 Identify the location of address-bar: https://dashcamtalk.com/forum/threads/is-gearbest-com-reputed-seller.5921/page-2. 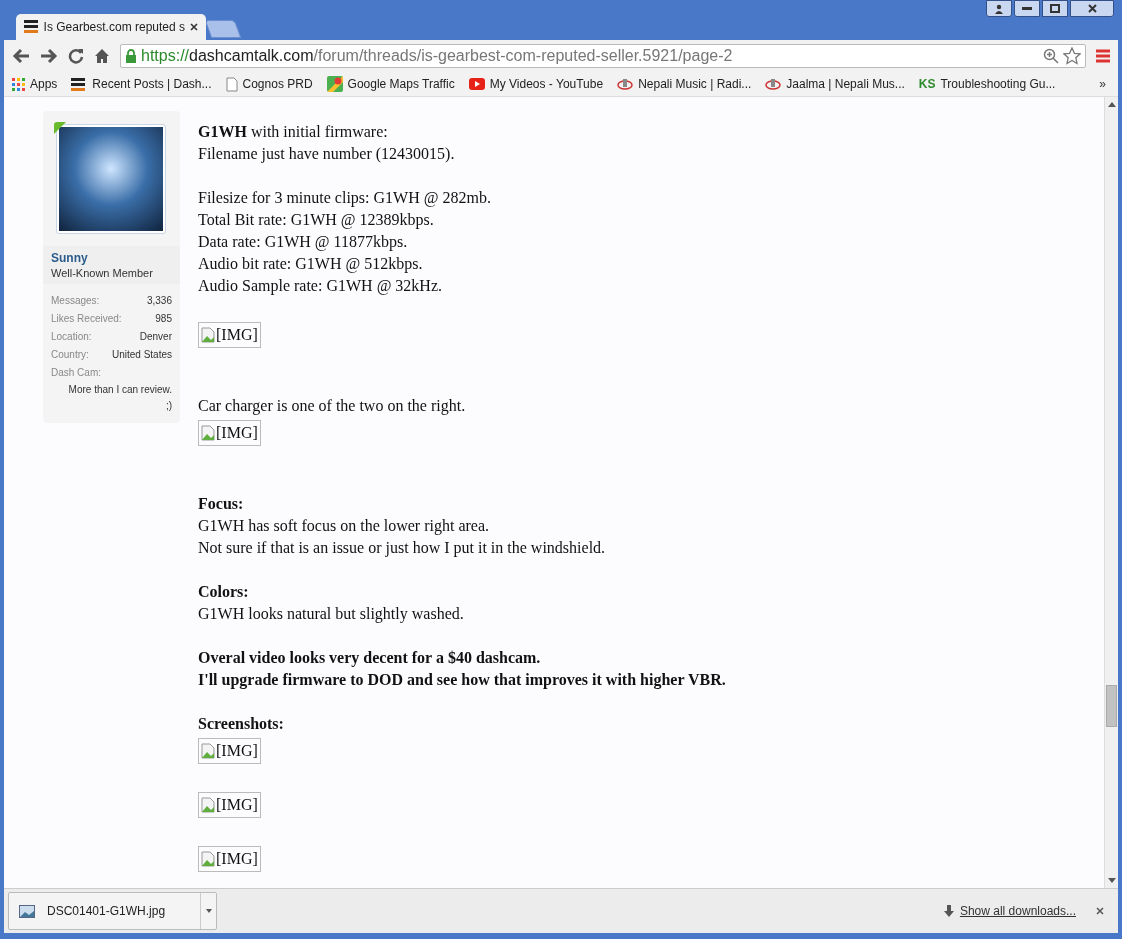
(603, 56).